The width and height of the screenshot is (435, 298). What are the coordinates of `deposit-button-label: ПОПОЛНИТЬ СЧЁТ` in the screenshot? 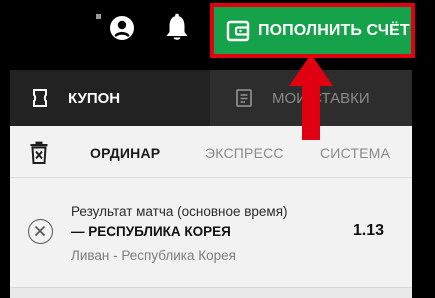 It's located at (334, 30).